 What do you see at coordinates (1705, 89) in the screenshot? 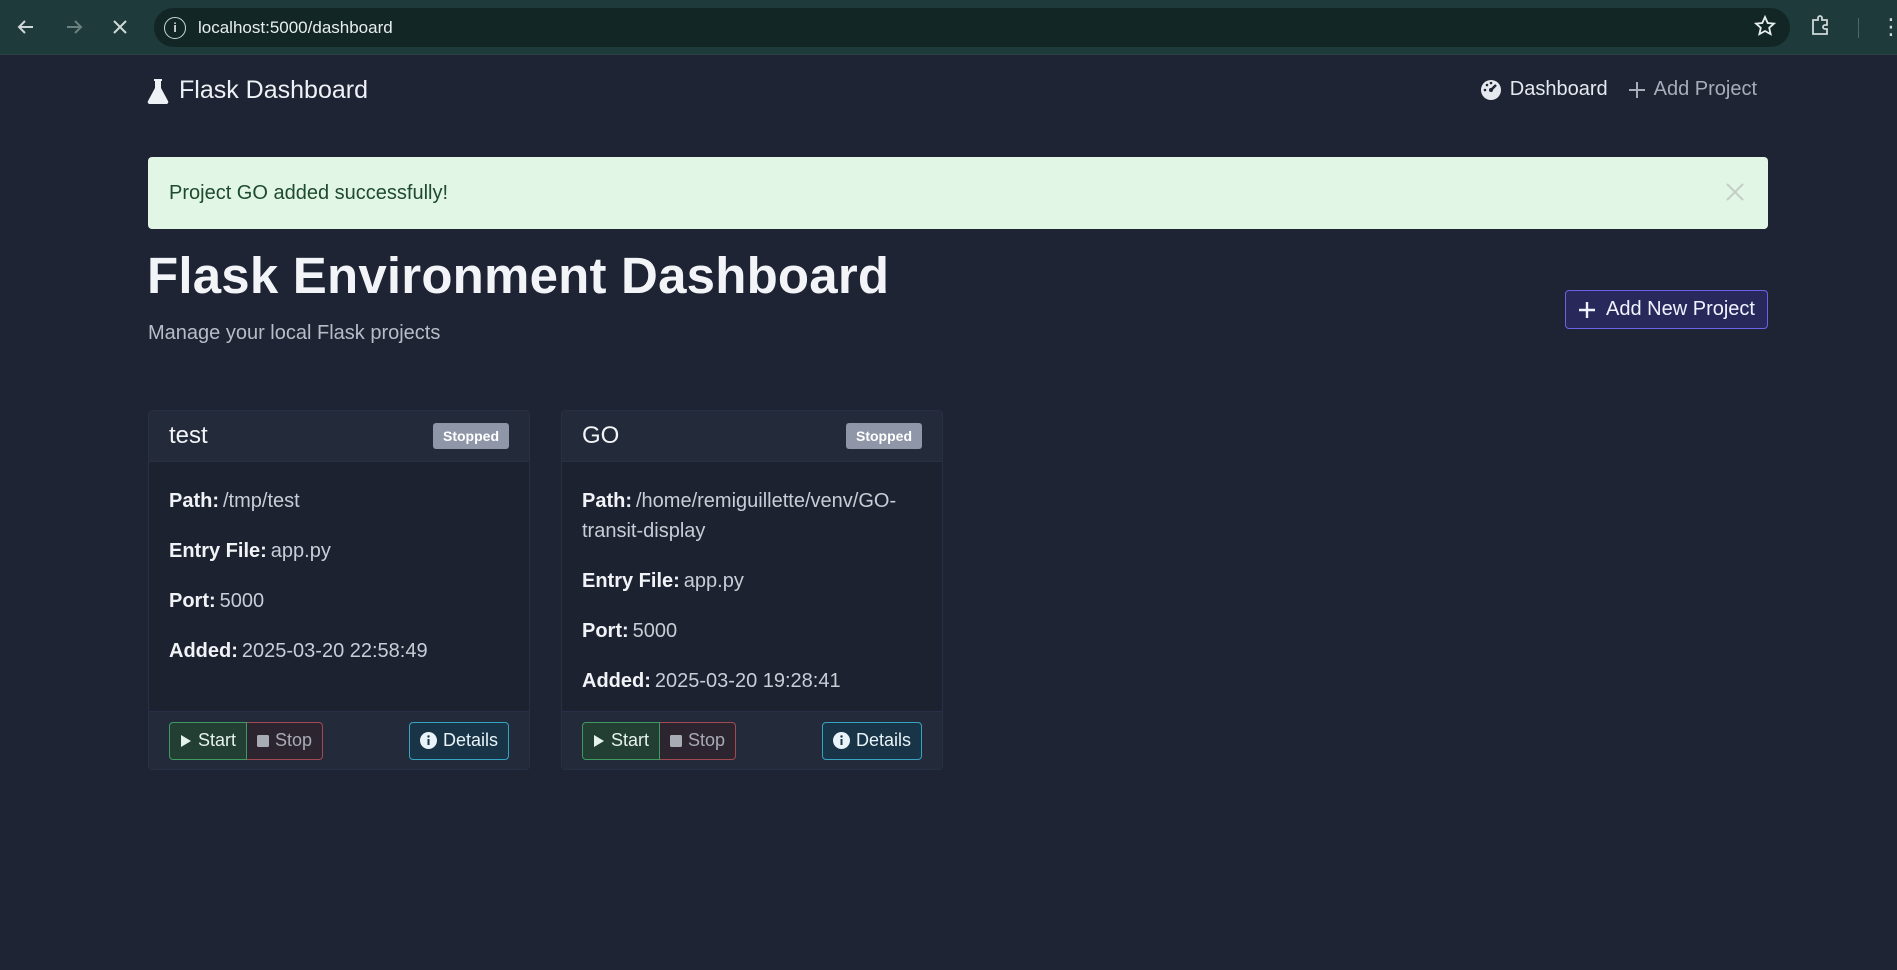
I see `nav-link-add-project-label: Add Project` at bounding box center [1705, 89].